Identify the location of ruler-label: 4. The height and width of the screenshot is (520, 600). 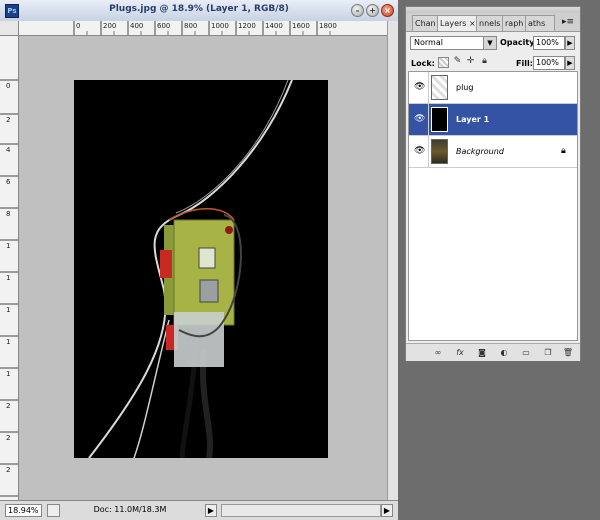
(8, 150).